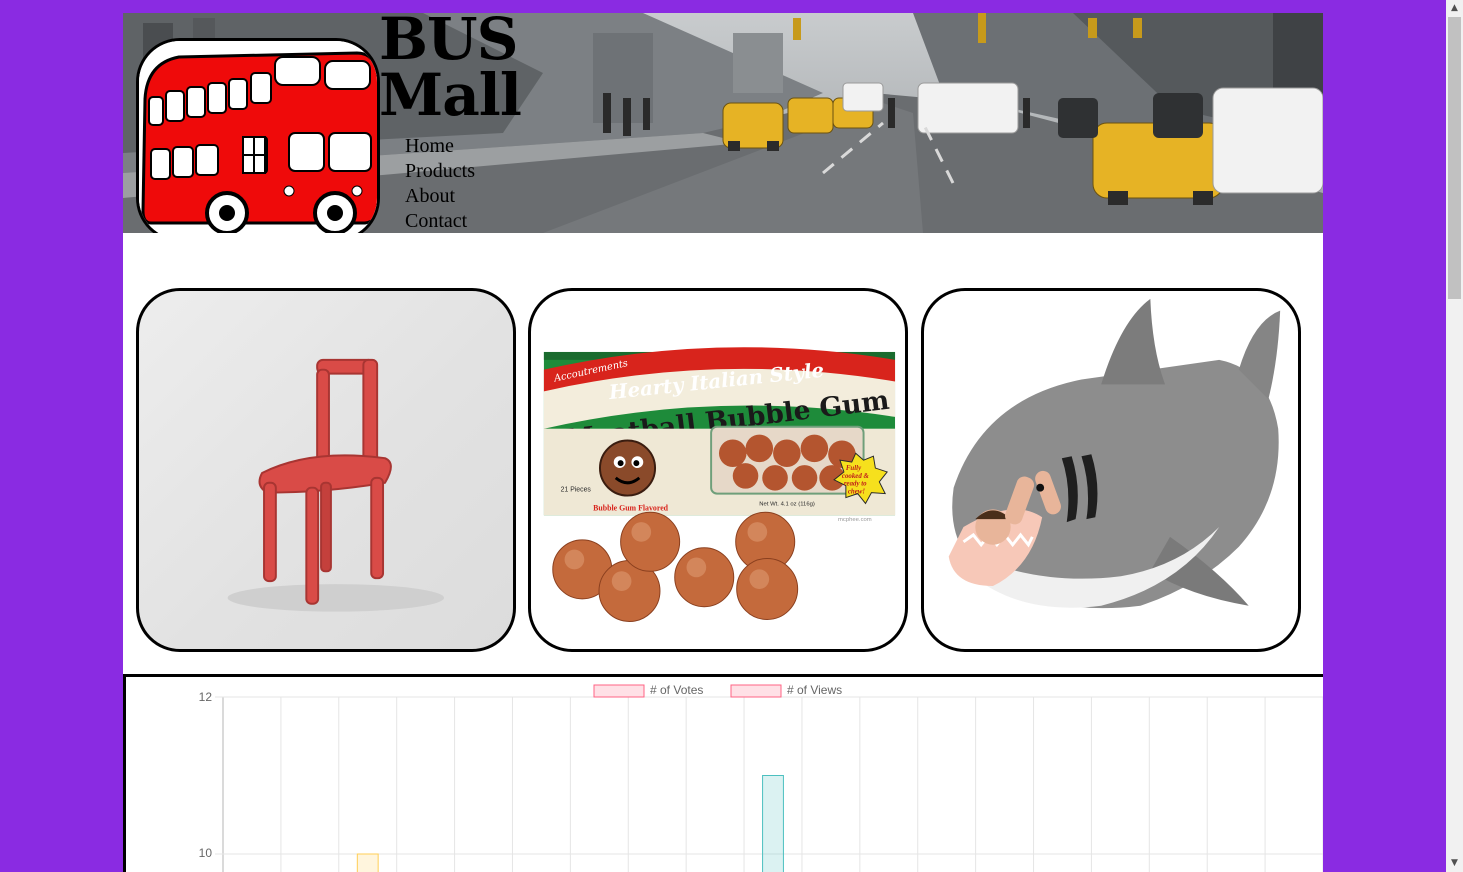  I want to click on y-tick-label-10: 10, so click(206, 853).